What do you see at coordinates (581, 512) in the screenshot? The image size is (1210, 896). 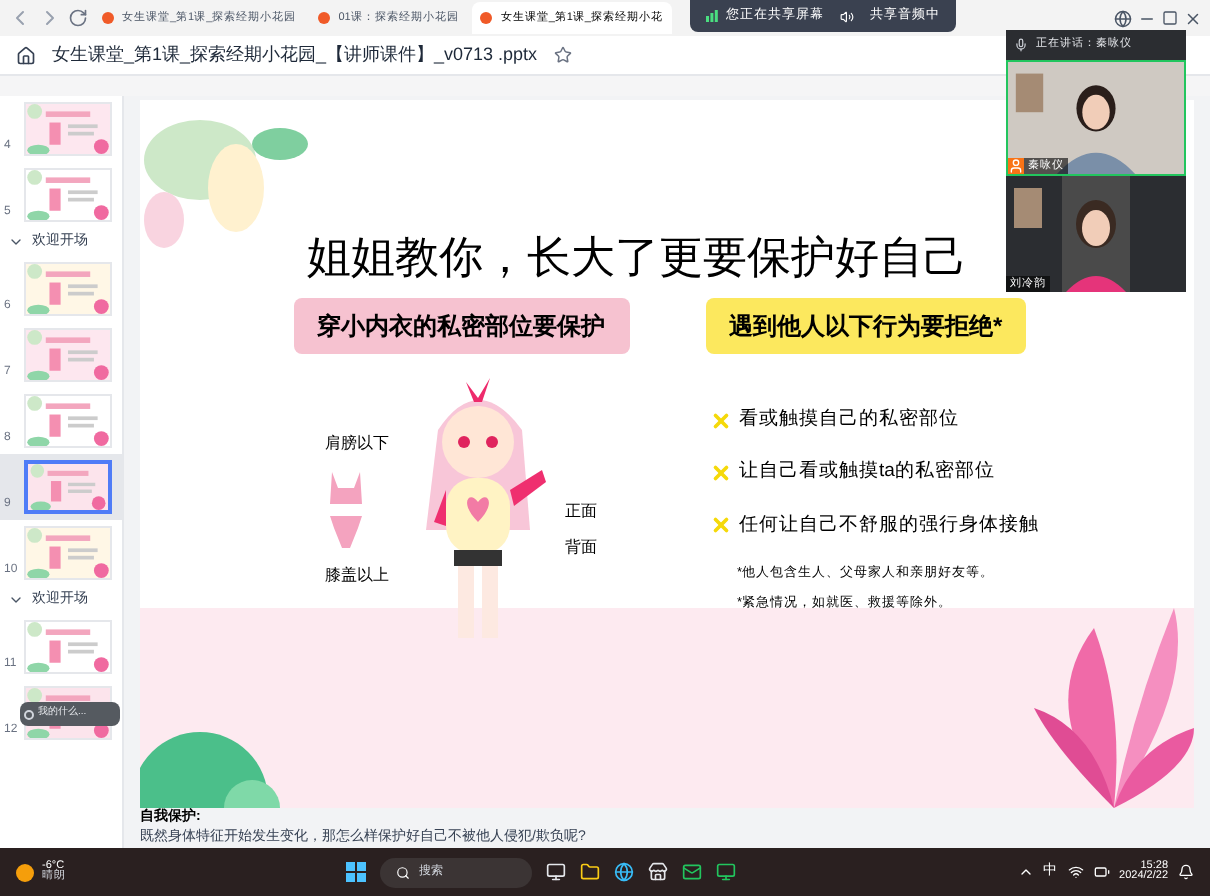 I see `side-label: 正面` at bounding box center [581, 512].